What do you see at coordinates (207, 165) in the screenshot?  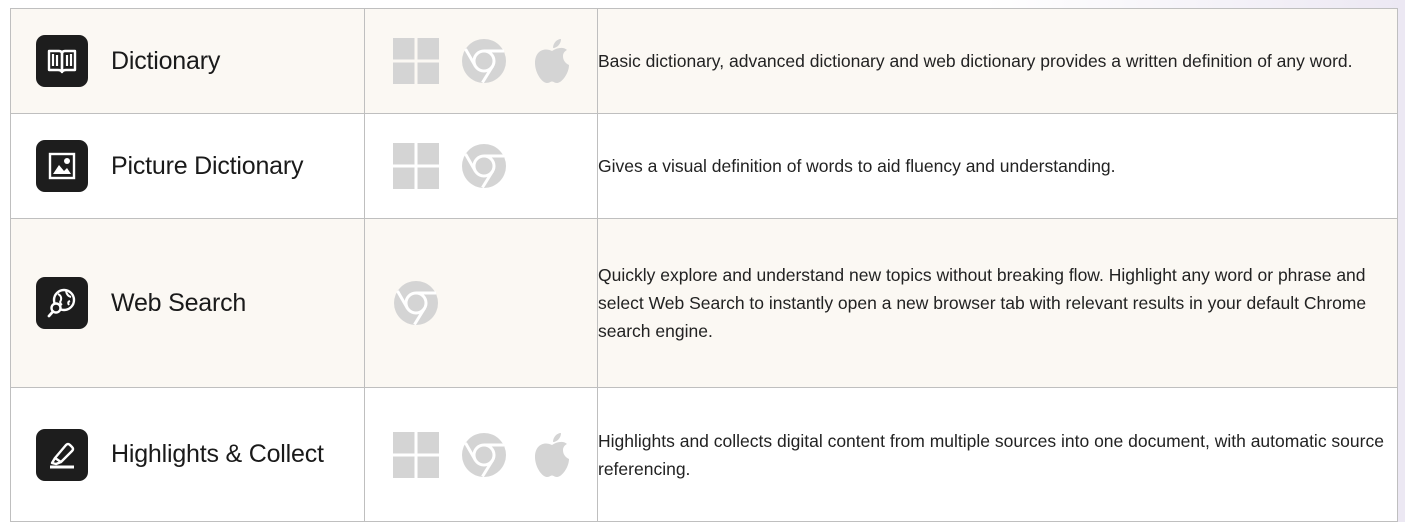 I see `feature-name: Picture Dictionary` at bounding box center [207, 165].